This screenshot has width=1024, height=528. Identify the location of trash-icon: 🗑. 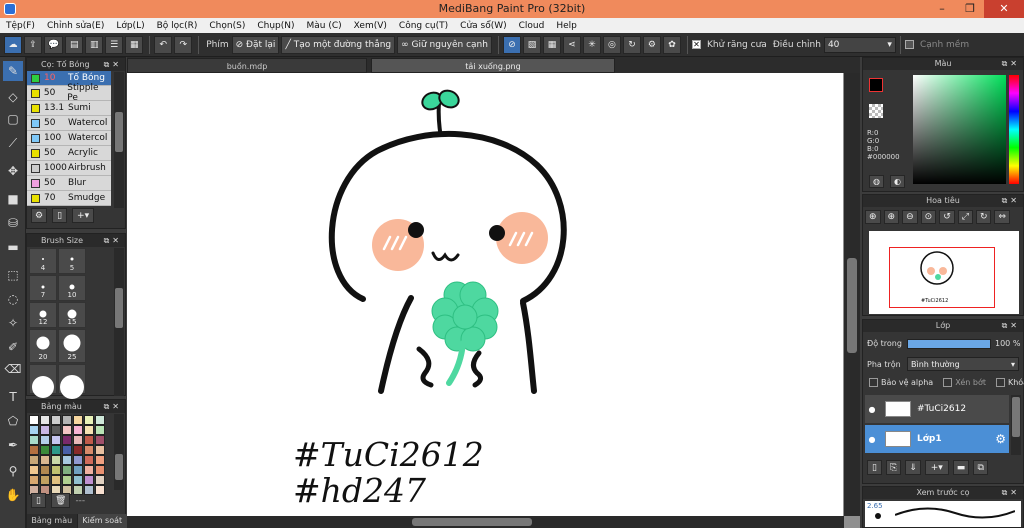
(61, 500).